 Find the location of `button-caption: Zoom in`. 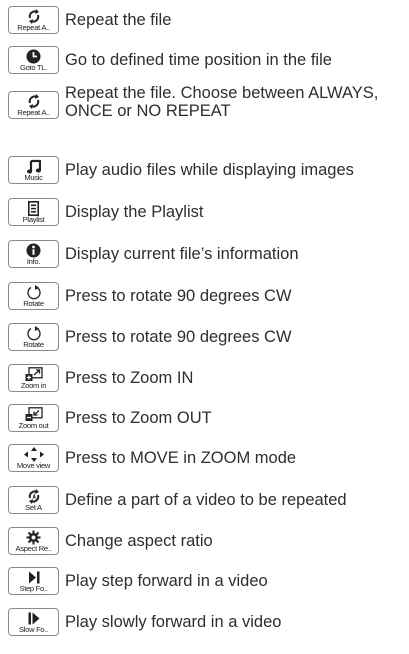

button-caption: Zoom in is located at coordinates (33, 385).